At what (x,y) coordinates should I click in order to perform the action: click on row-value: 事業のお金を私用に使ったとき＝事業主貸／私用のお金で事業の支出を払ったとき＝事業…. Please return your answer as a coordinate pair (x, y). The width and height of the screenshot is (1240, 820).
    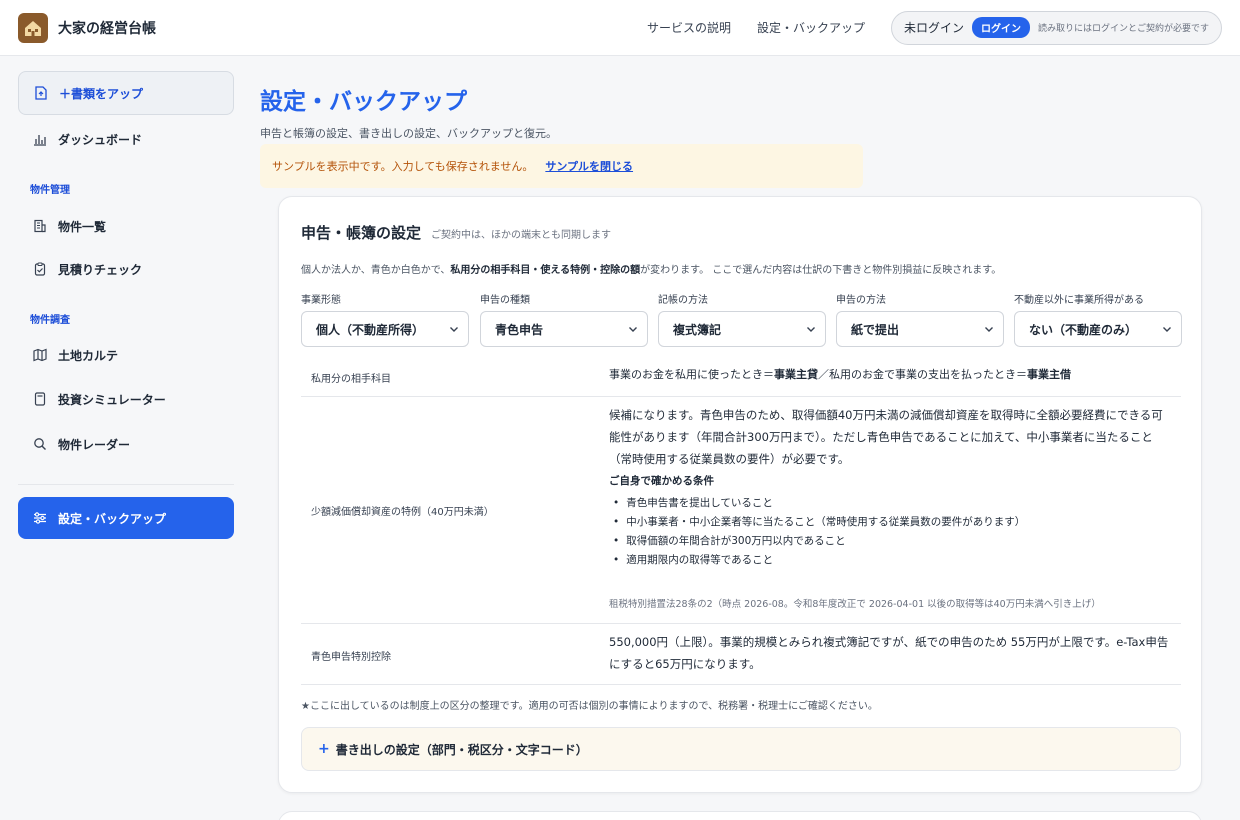
    Looking at the image, I should click on (889, 375).